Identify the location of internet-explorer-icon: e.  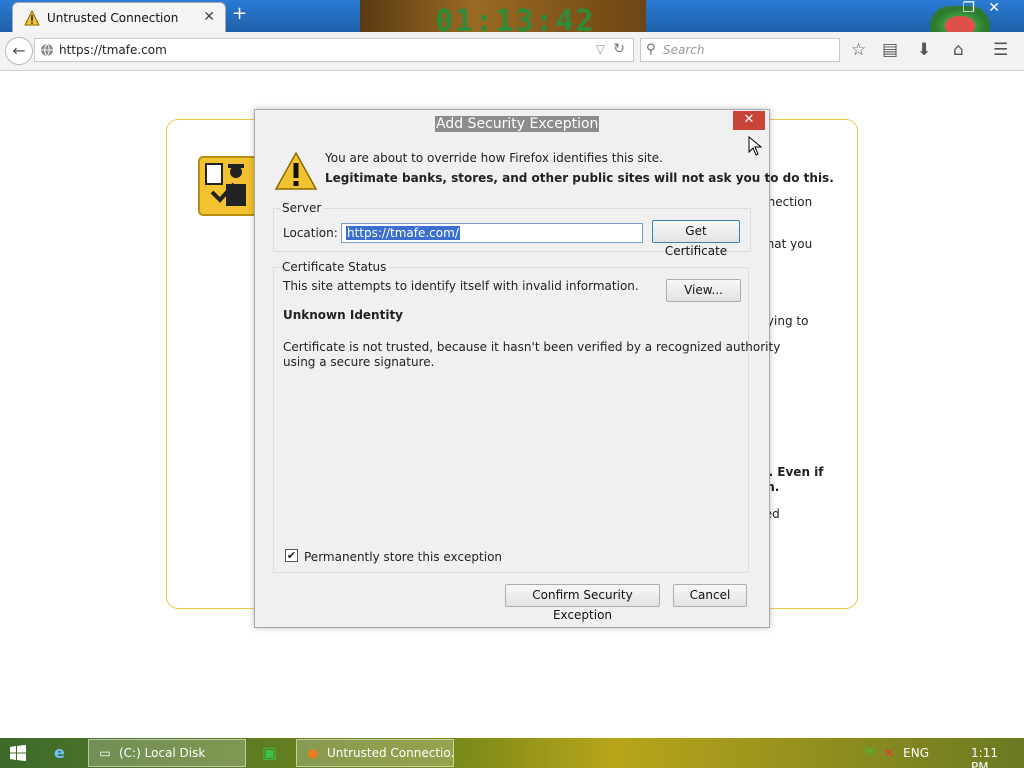
(59, 752).